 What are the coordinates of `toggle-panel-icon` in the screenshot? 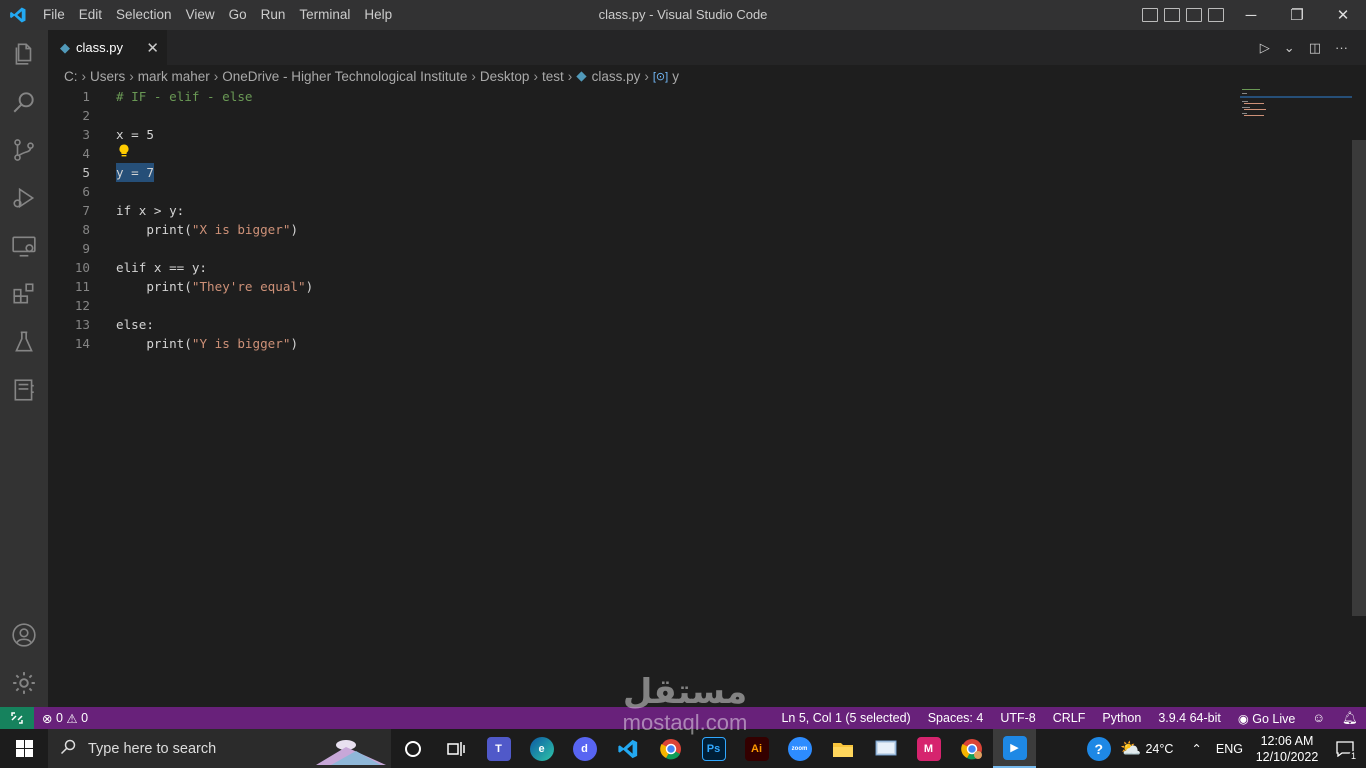 It's located at (1172, 15).